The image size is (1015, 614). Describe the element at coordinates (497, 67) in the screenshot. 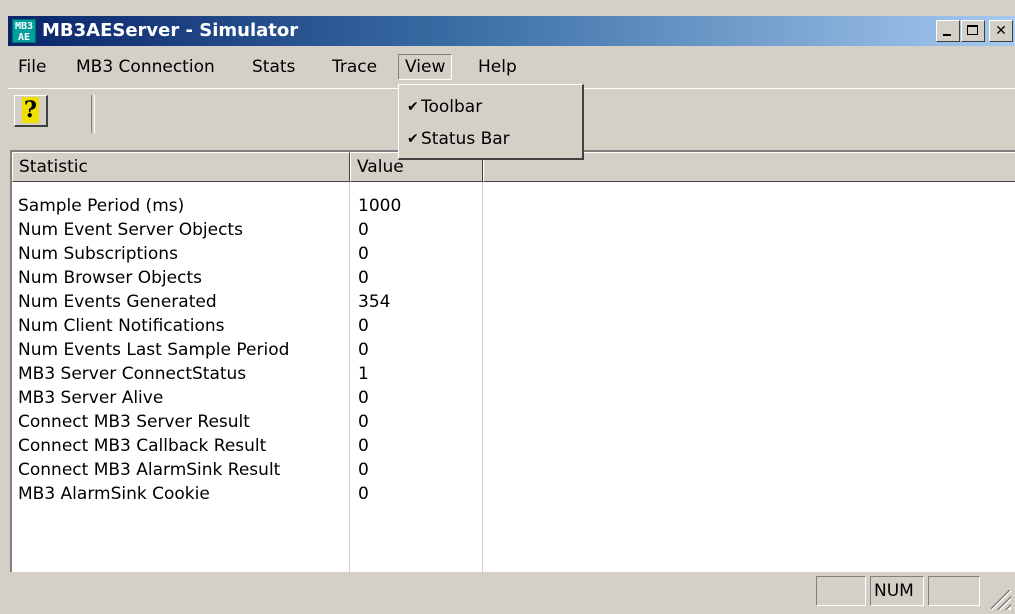

I see `menu-help: Help` at that location.